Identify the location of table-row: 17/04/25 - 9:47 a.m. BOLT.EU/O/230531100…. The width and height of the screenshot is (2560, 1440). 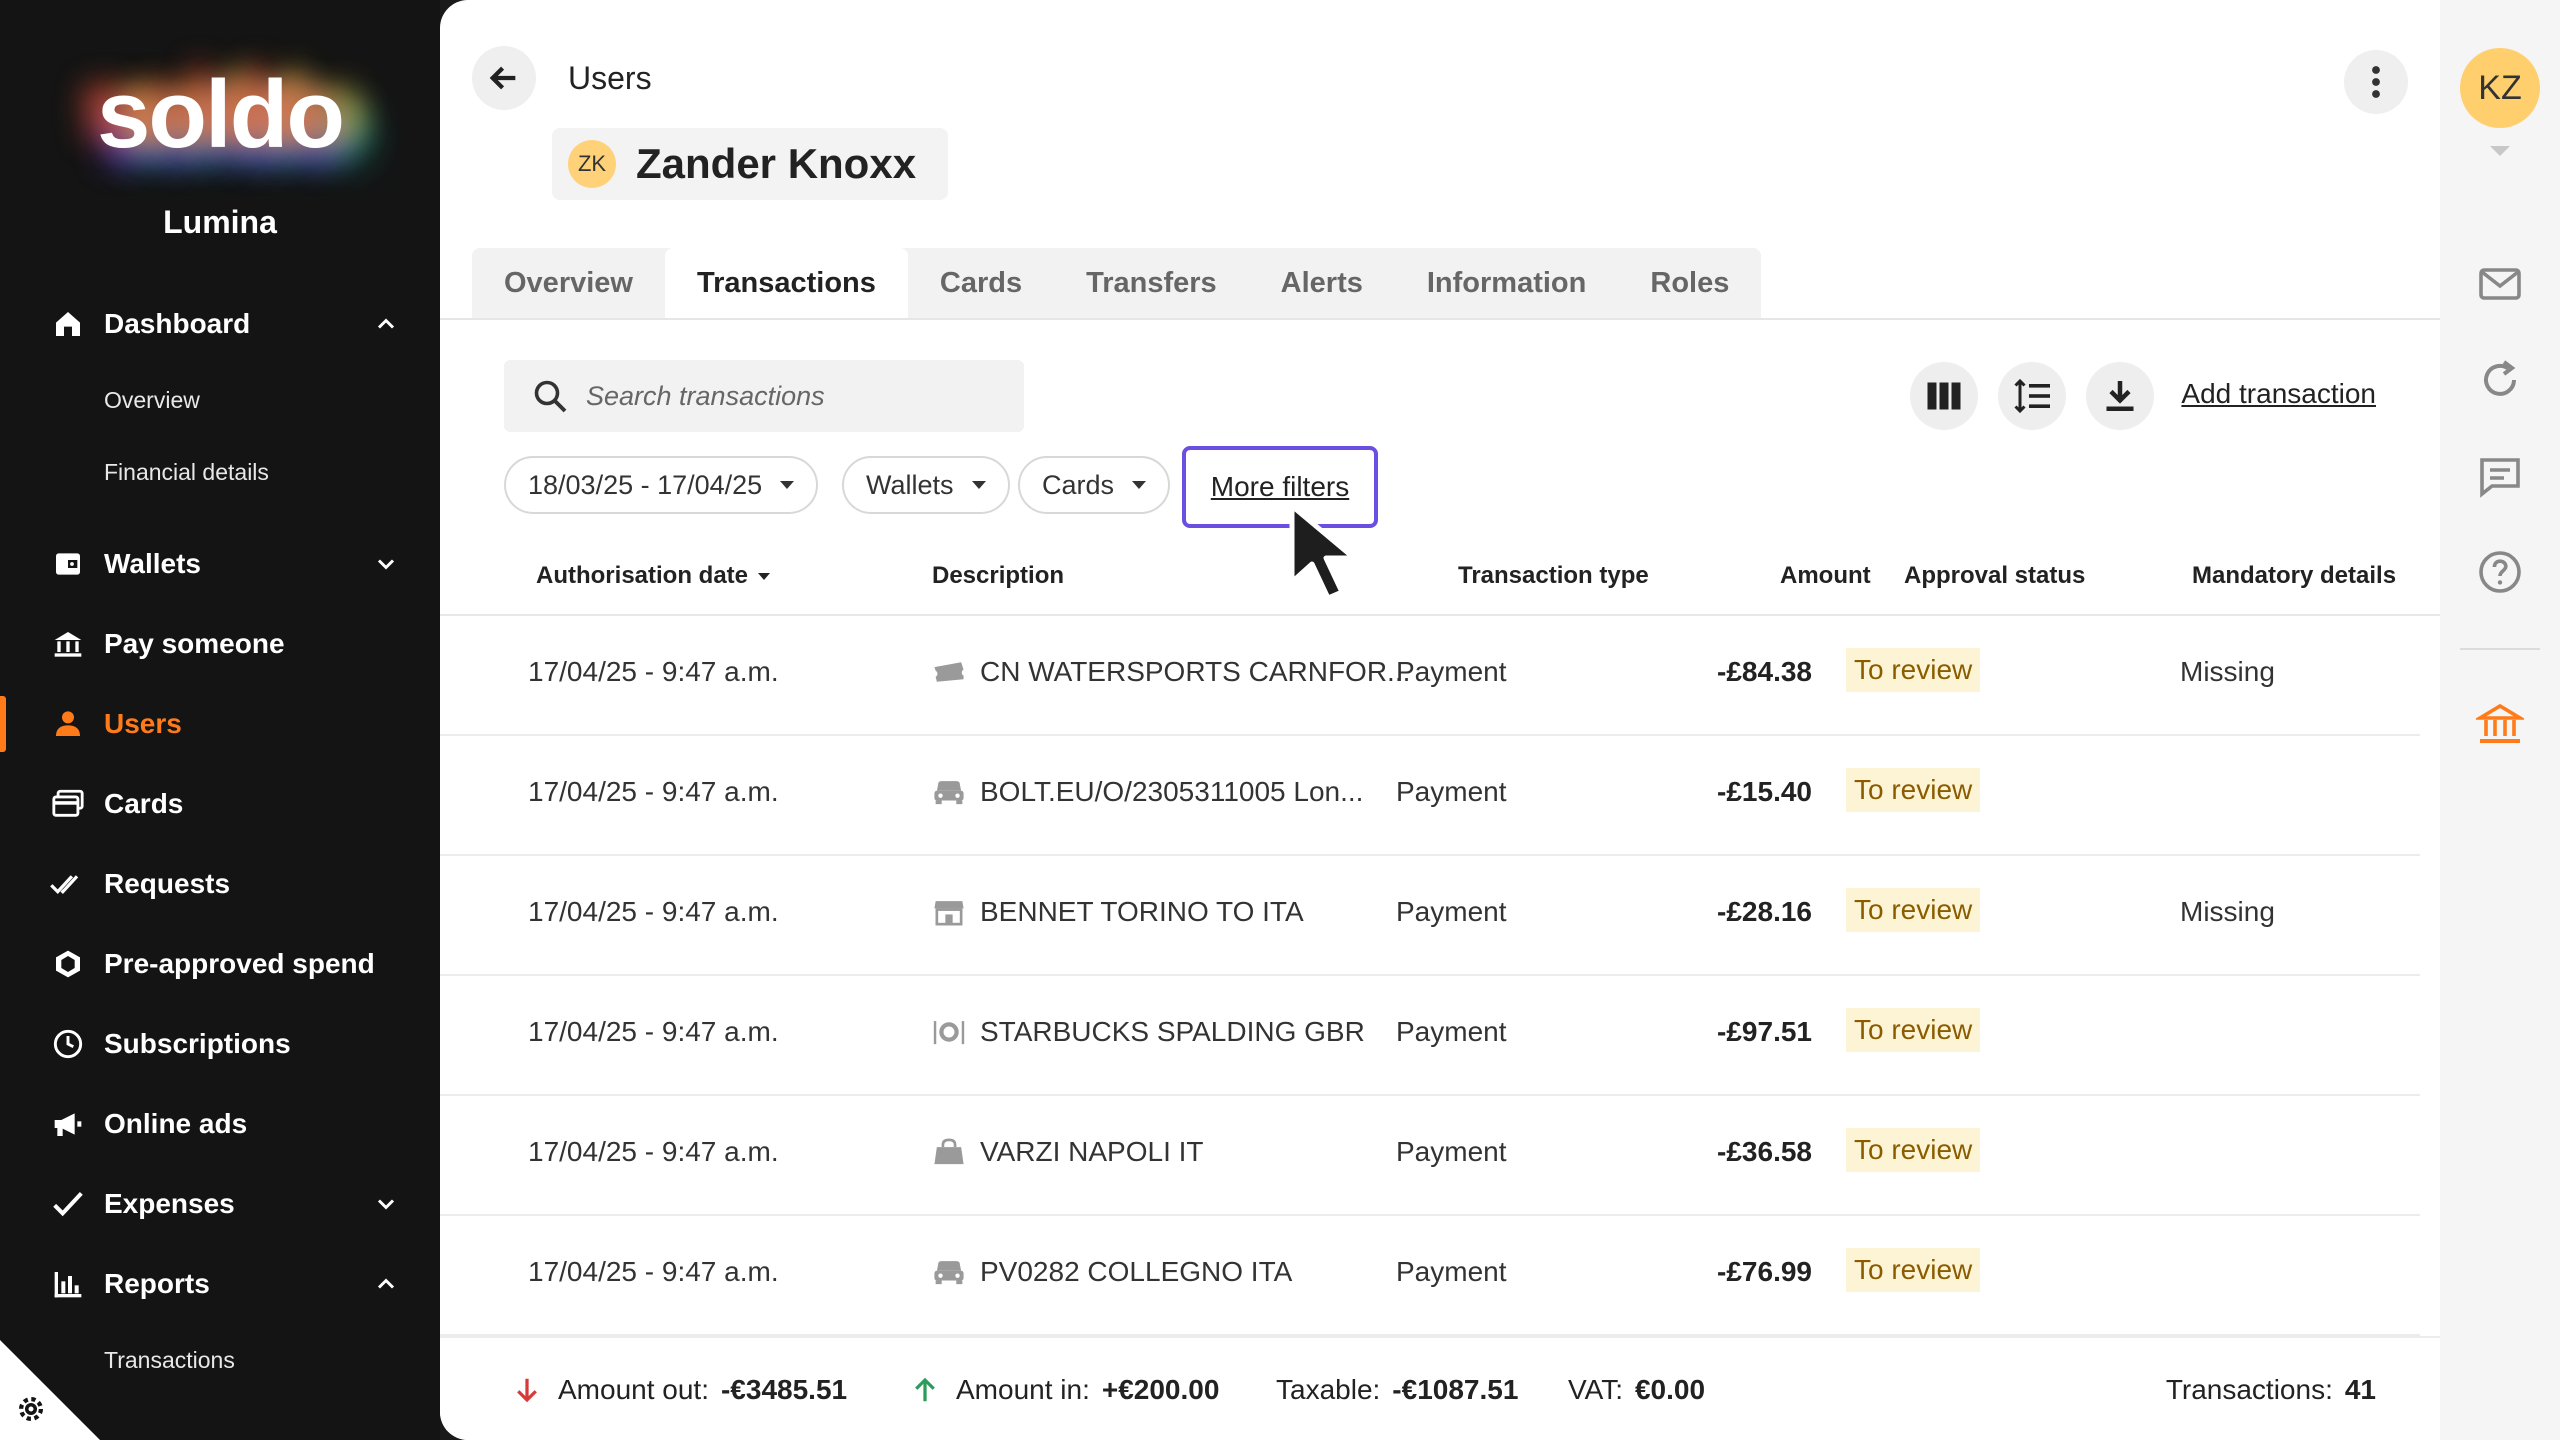
(1430, 796).